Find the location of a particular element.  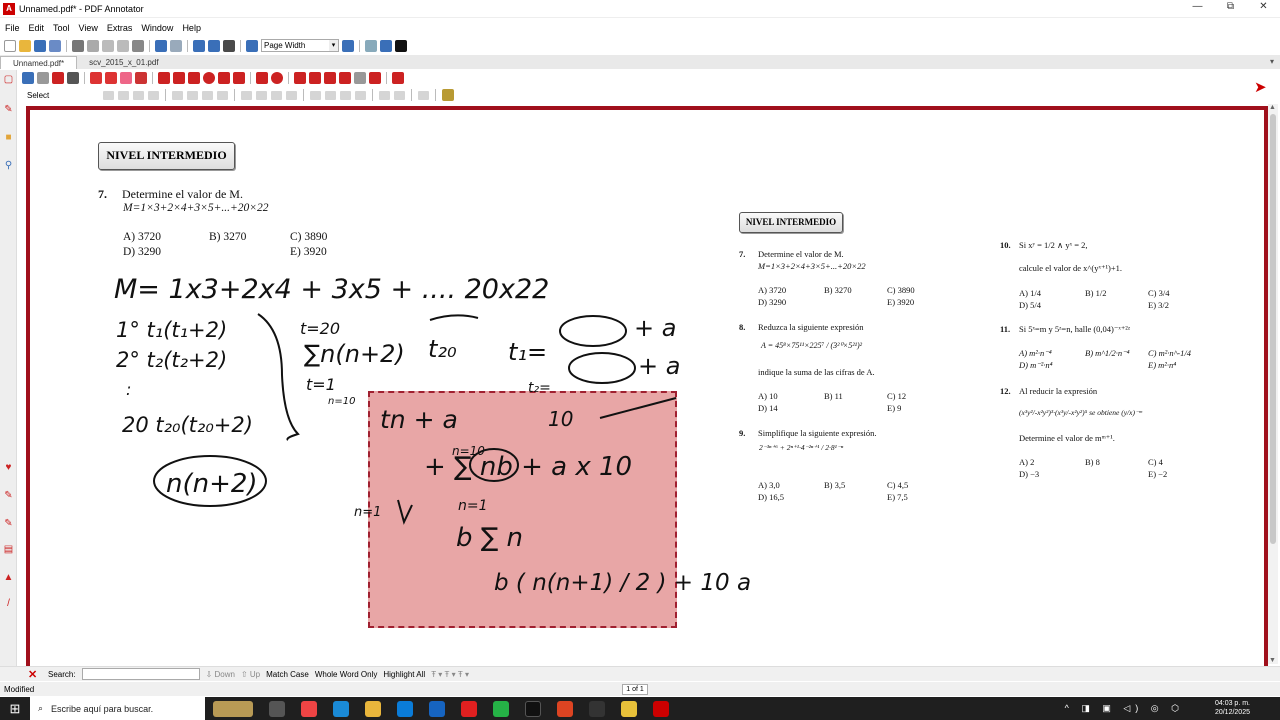

ink-list-1: 1° t₁(t₁+2) is located at coordinates (171, 330).